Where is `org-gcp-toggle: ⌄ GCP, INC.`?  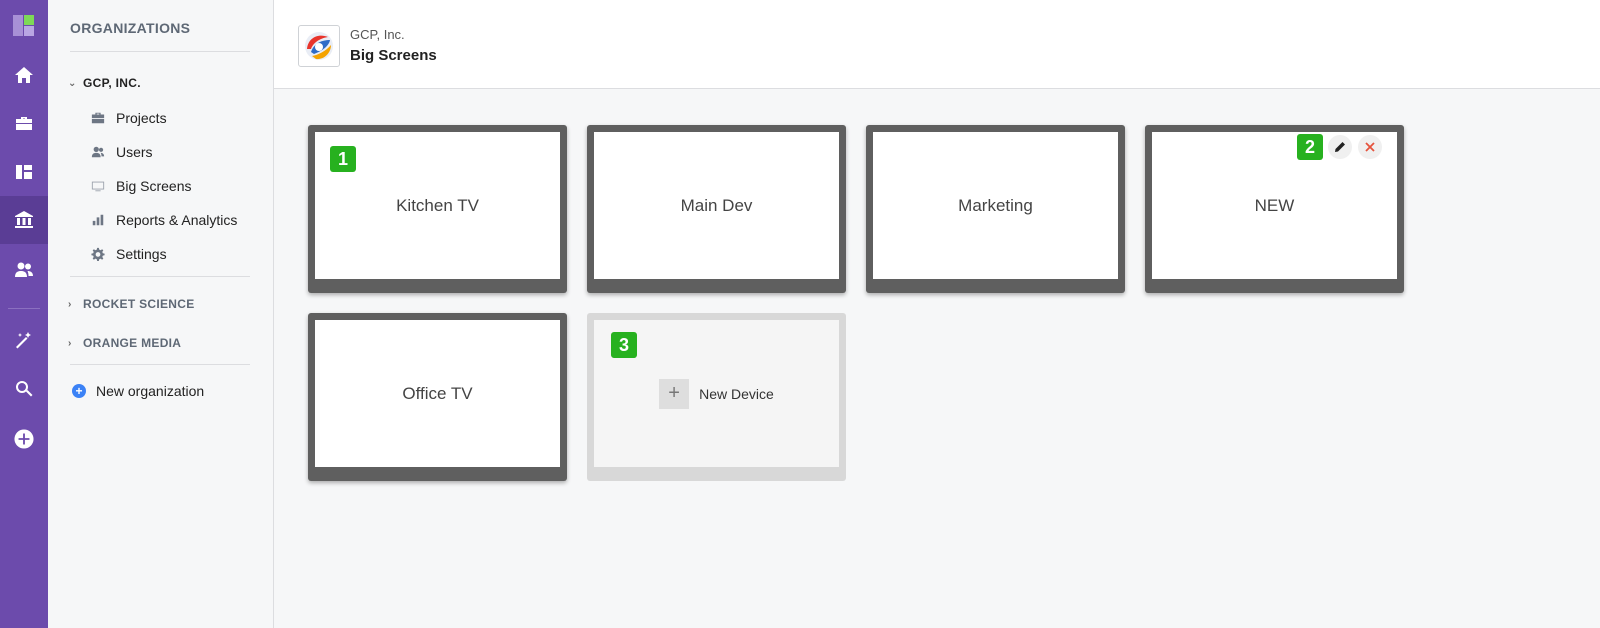
org-gcp-toggle: ⌄ GCP, INC. is located at coordinates (104, 83).